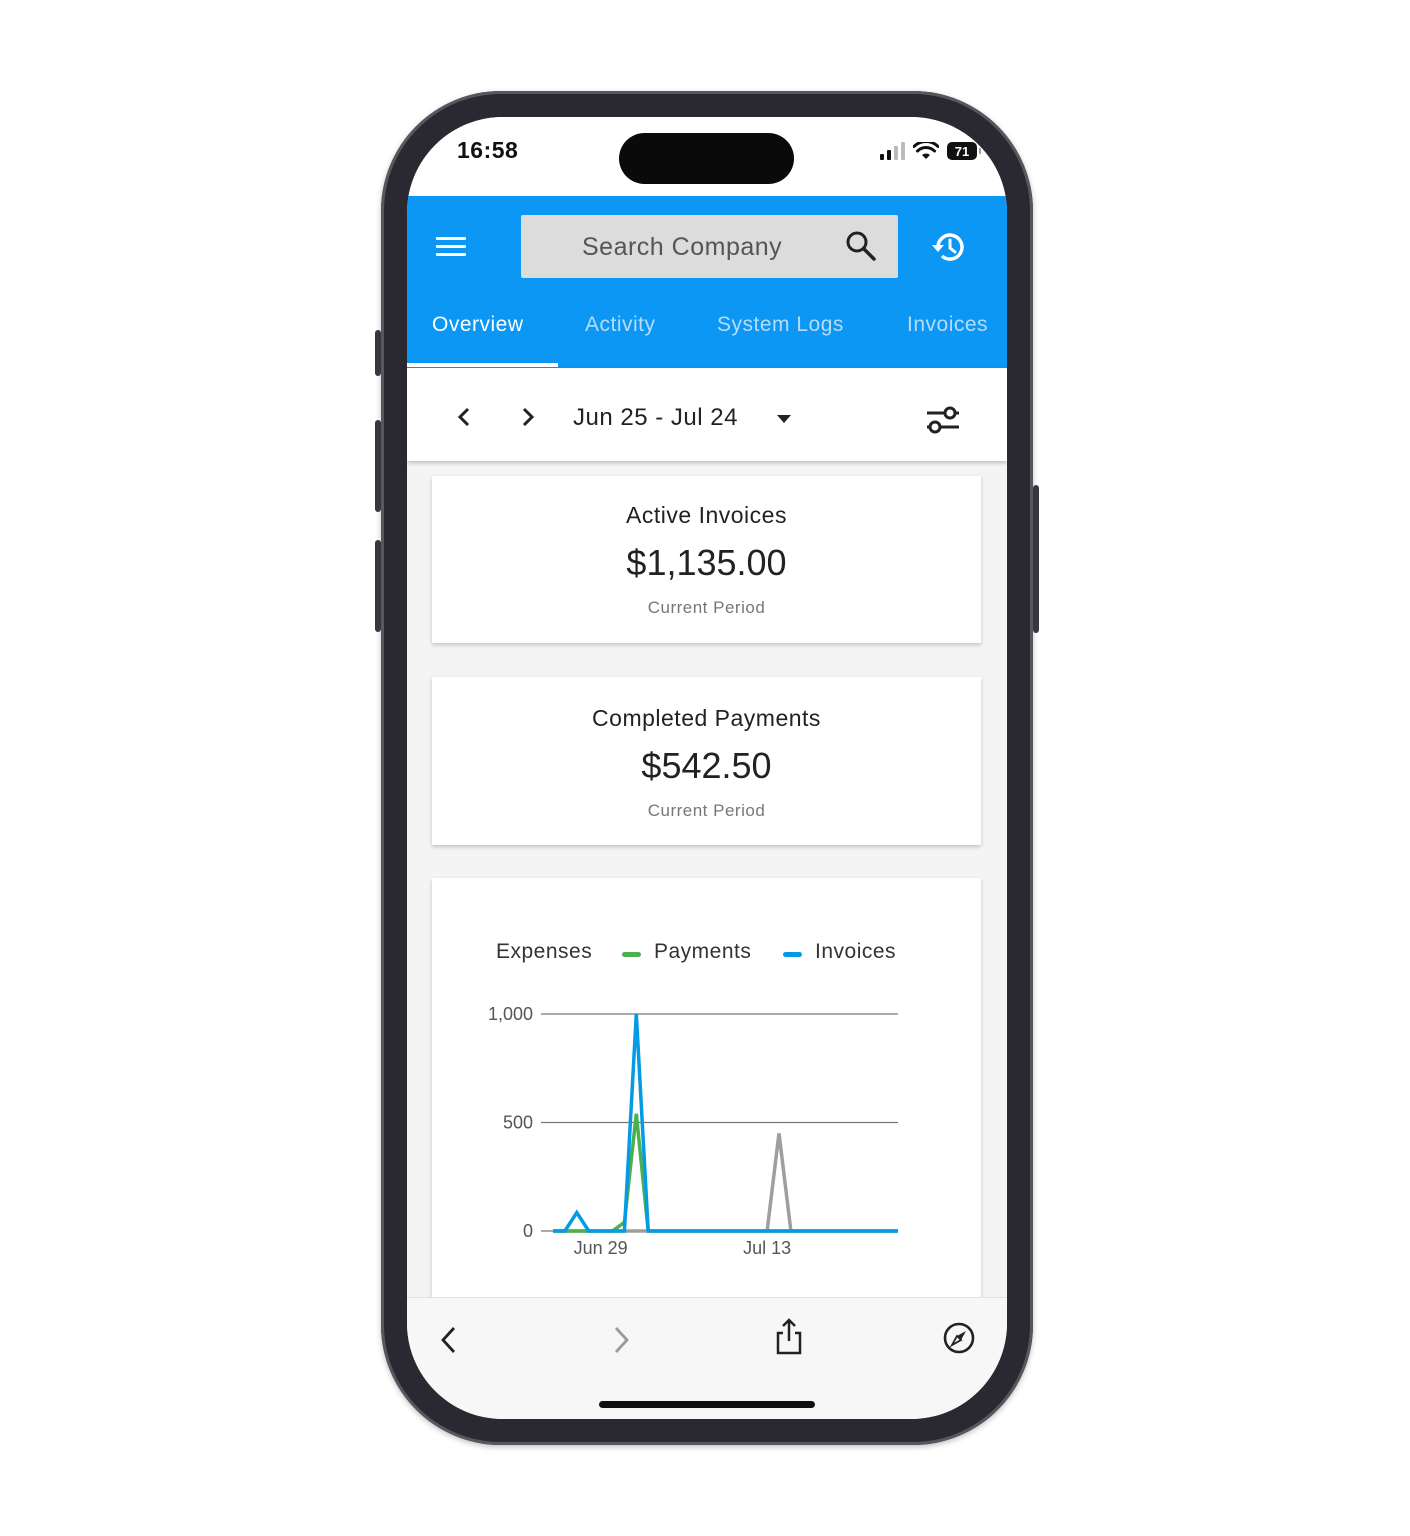  I want to click on chevron-left-icon, so click(464, 417).